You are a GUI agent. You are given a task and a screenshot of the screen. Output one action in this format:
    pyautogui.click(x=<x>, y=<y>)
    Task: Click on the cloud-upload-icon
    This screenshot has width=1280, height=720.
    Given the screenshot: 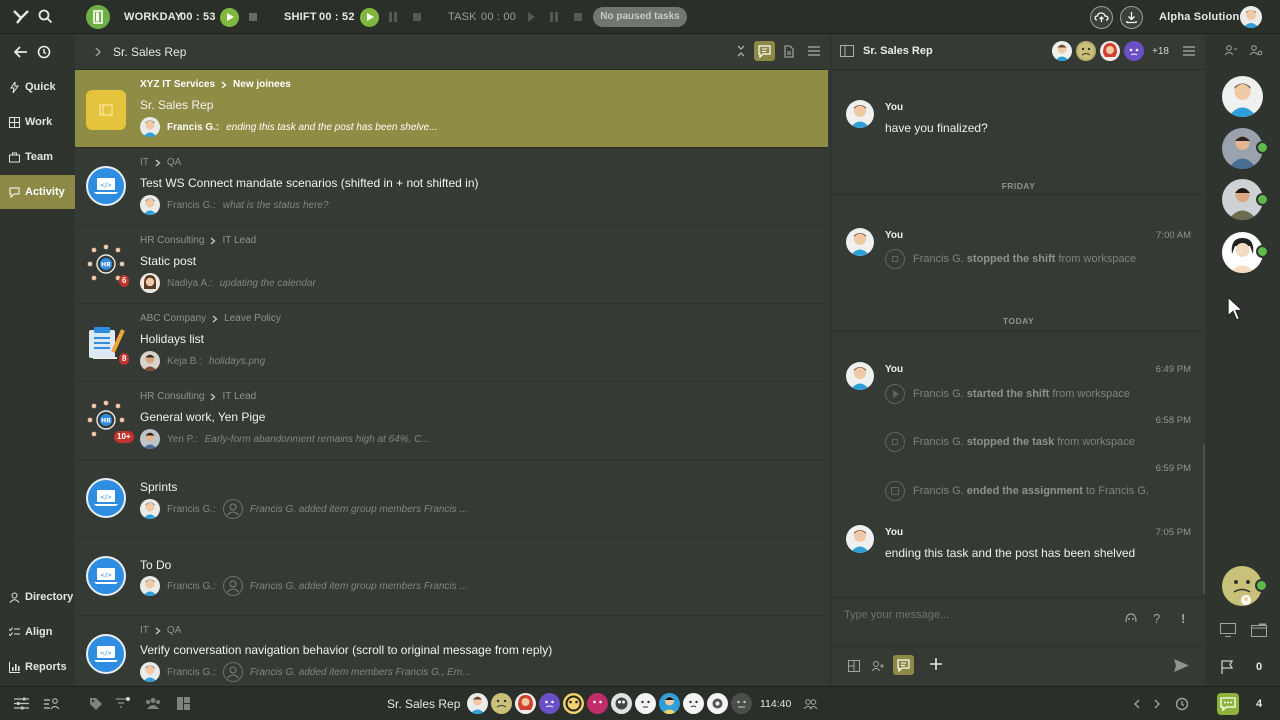 What is the action you would take?
    pyautogui.click(x=1101, y=17)
    